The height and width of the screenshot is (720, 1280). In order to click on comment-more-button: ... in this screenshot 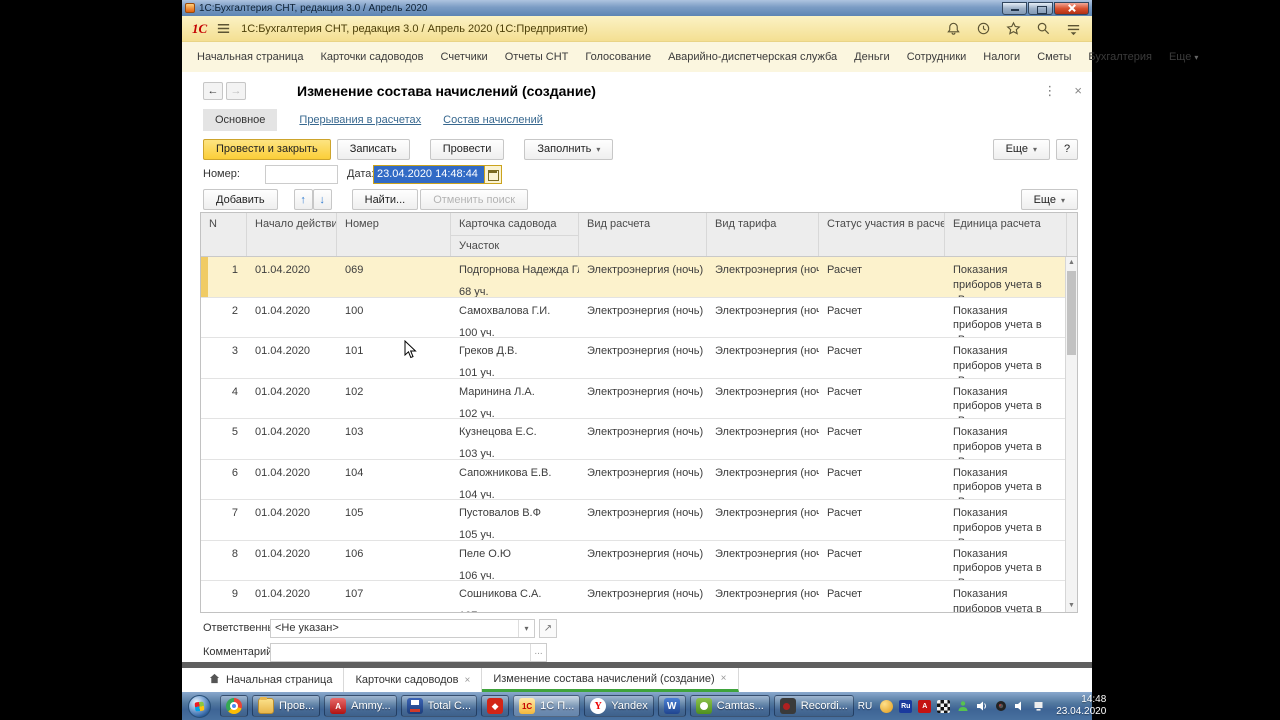, I will do `click(538, 652)`.